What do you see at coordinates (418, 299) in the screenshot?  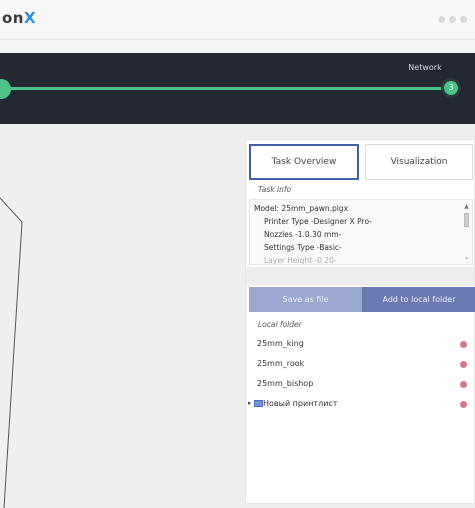 I see `add-to-local-folder-button: Add to local folder` at bounding box center [418, 299].